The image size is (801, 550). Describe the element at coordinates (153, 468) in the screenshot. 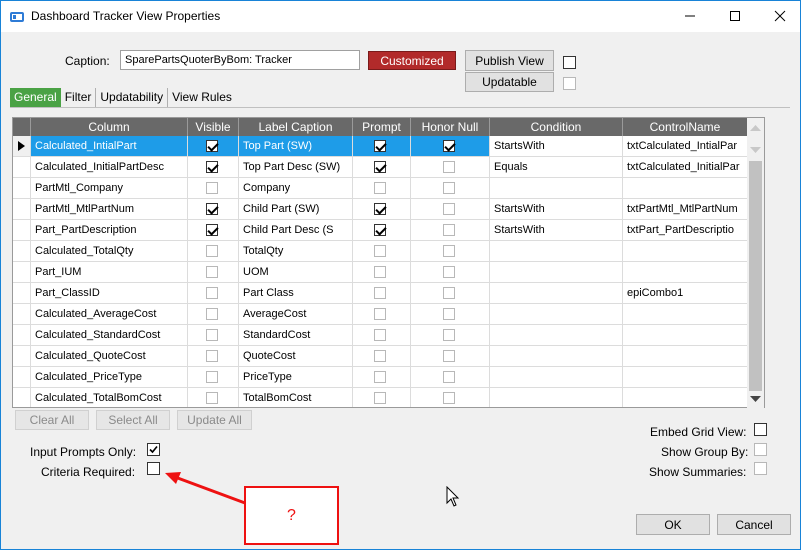

I see `criteria-required-checkbox` at that location.